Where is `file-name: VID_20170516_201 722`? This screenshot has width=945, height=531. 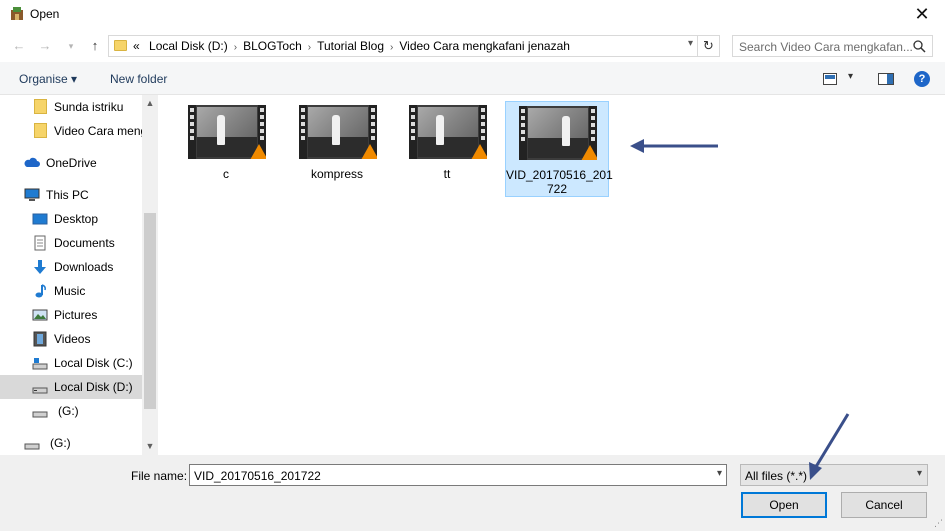
file-name: VID_20170516_201 722 is located at coordinates (559, 182).